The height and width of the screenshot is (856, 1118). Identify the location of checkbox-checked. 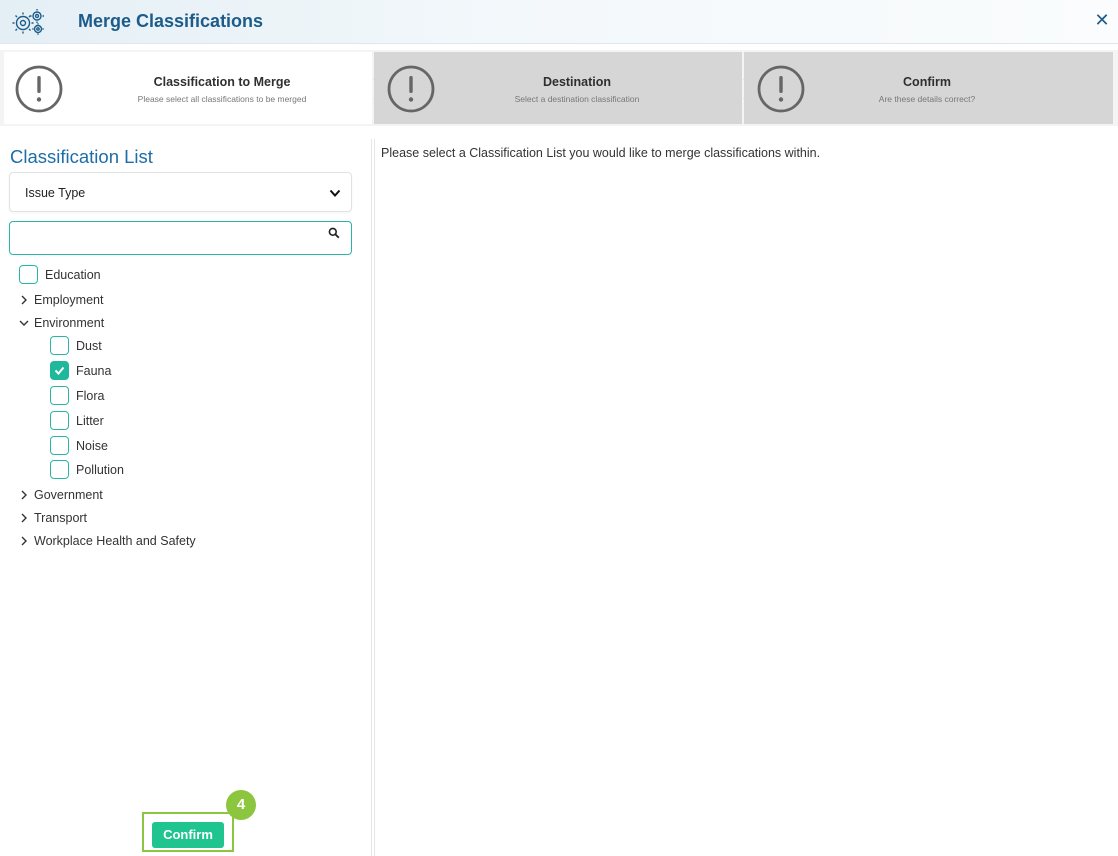
(59, 370).